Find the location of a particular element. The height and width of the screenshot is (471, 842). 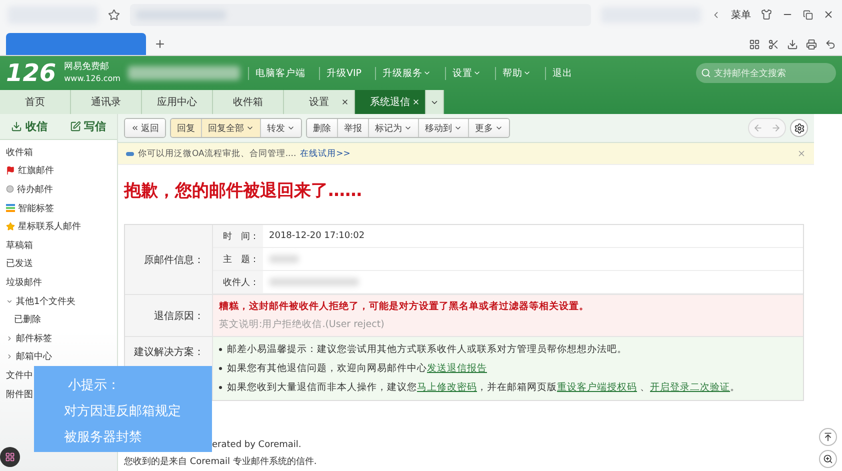

zoom-in-icon is located at coordinates (828, 459).